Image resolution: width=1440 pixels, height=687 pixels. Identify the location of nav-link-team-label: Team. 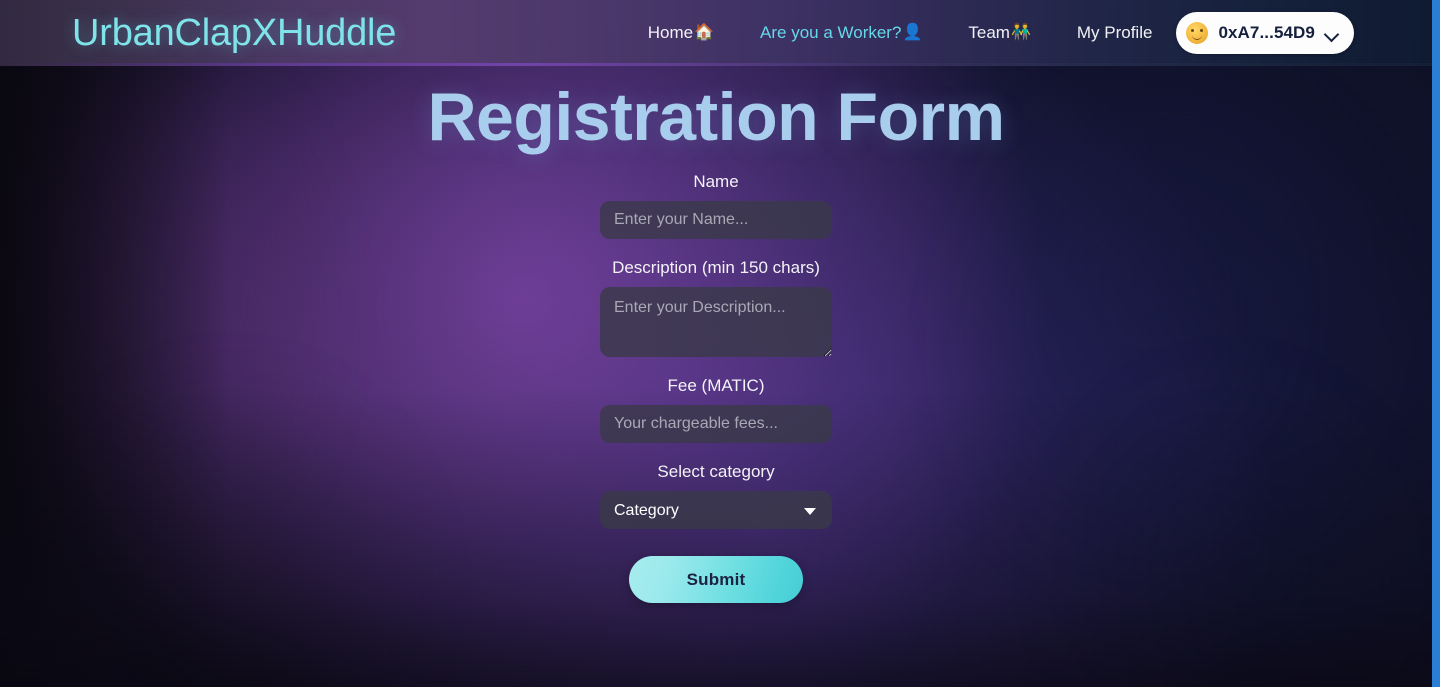
(989, 32).